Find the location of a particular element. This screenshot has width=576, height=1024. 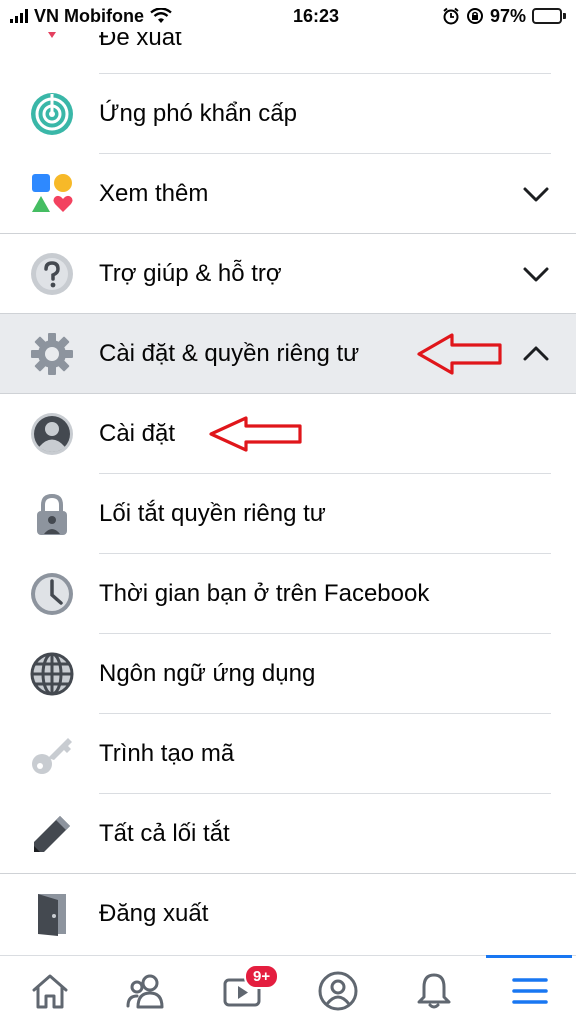

profile-avatar-icon is located at coordinates (52, 434).